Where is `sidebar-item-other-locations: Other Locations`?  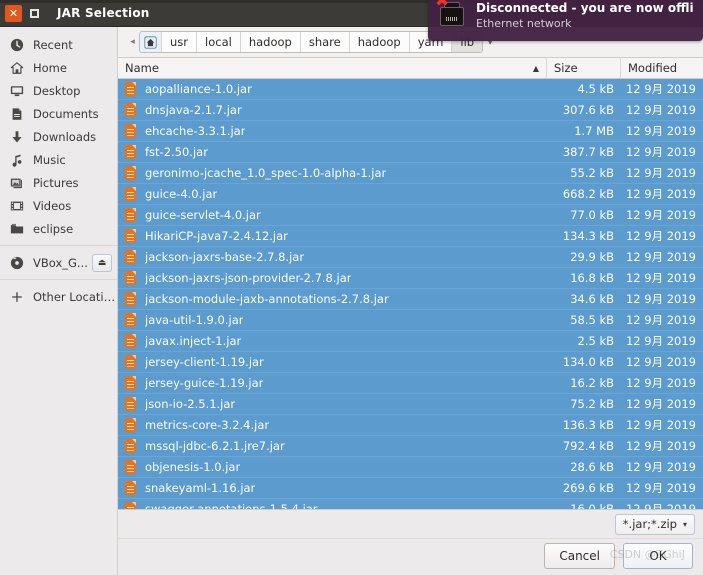
sidebar-item-other-locations: Other Locations is located at coordinates (58, 296).